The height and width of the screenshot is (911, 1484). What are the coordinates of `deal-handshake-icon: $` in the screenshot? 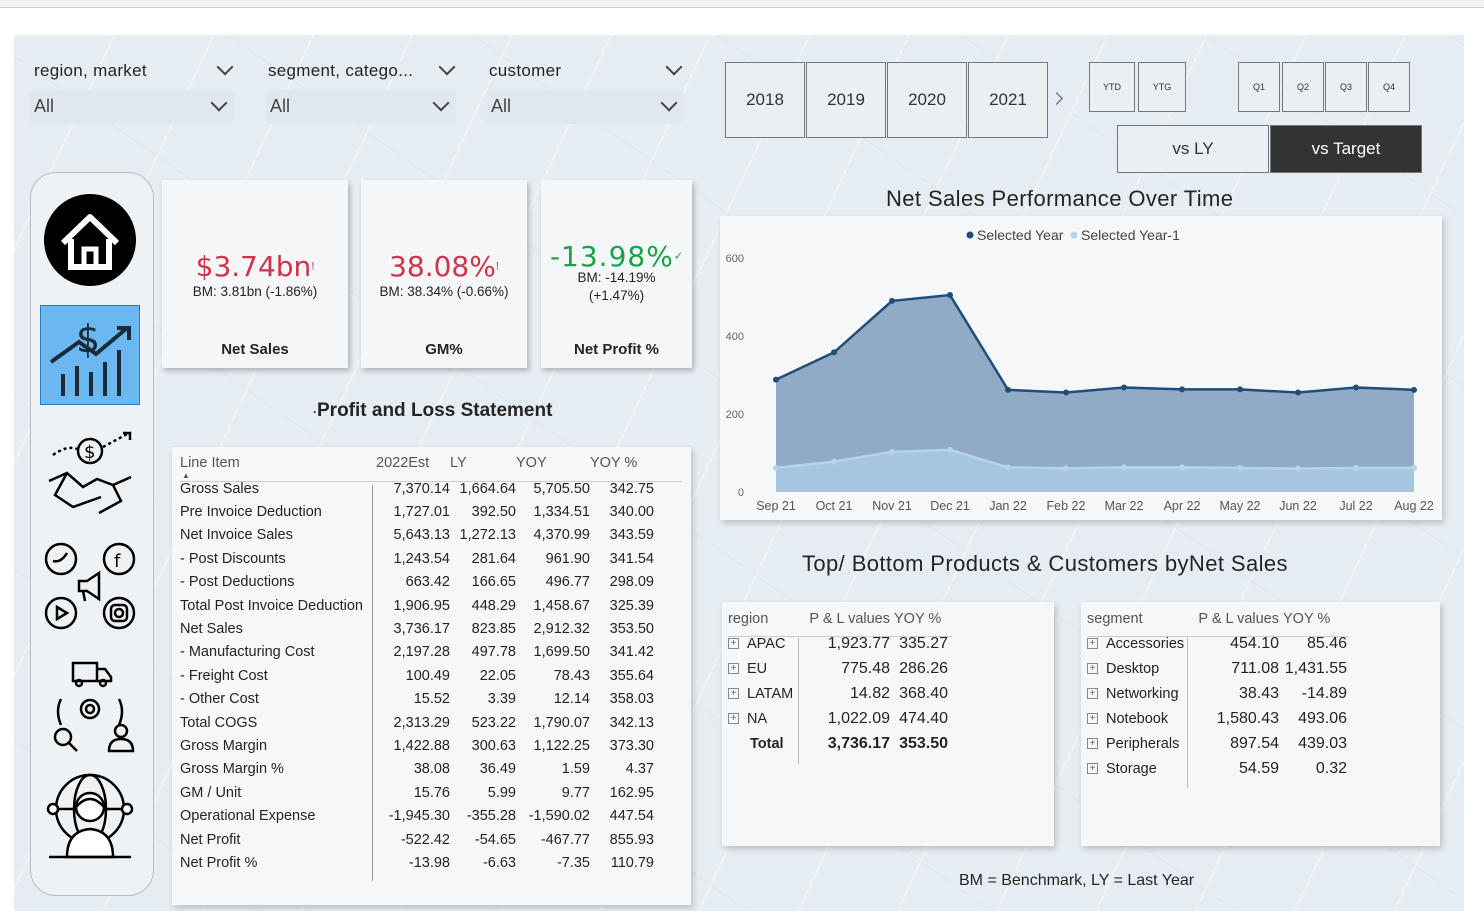 It's located at (90, 472).